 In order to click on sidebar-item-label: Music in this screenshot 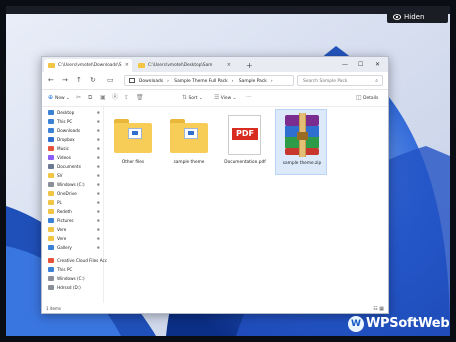, I will do `click(63, 148)`.